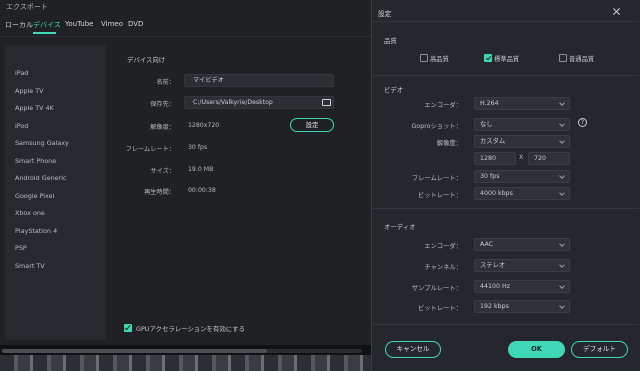  I want to click on tab-youtube: YouTube, so click(79, 24).